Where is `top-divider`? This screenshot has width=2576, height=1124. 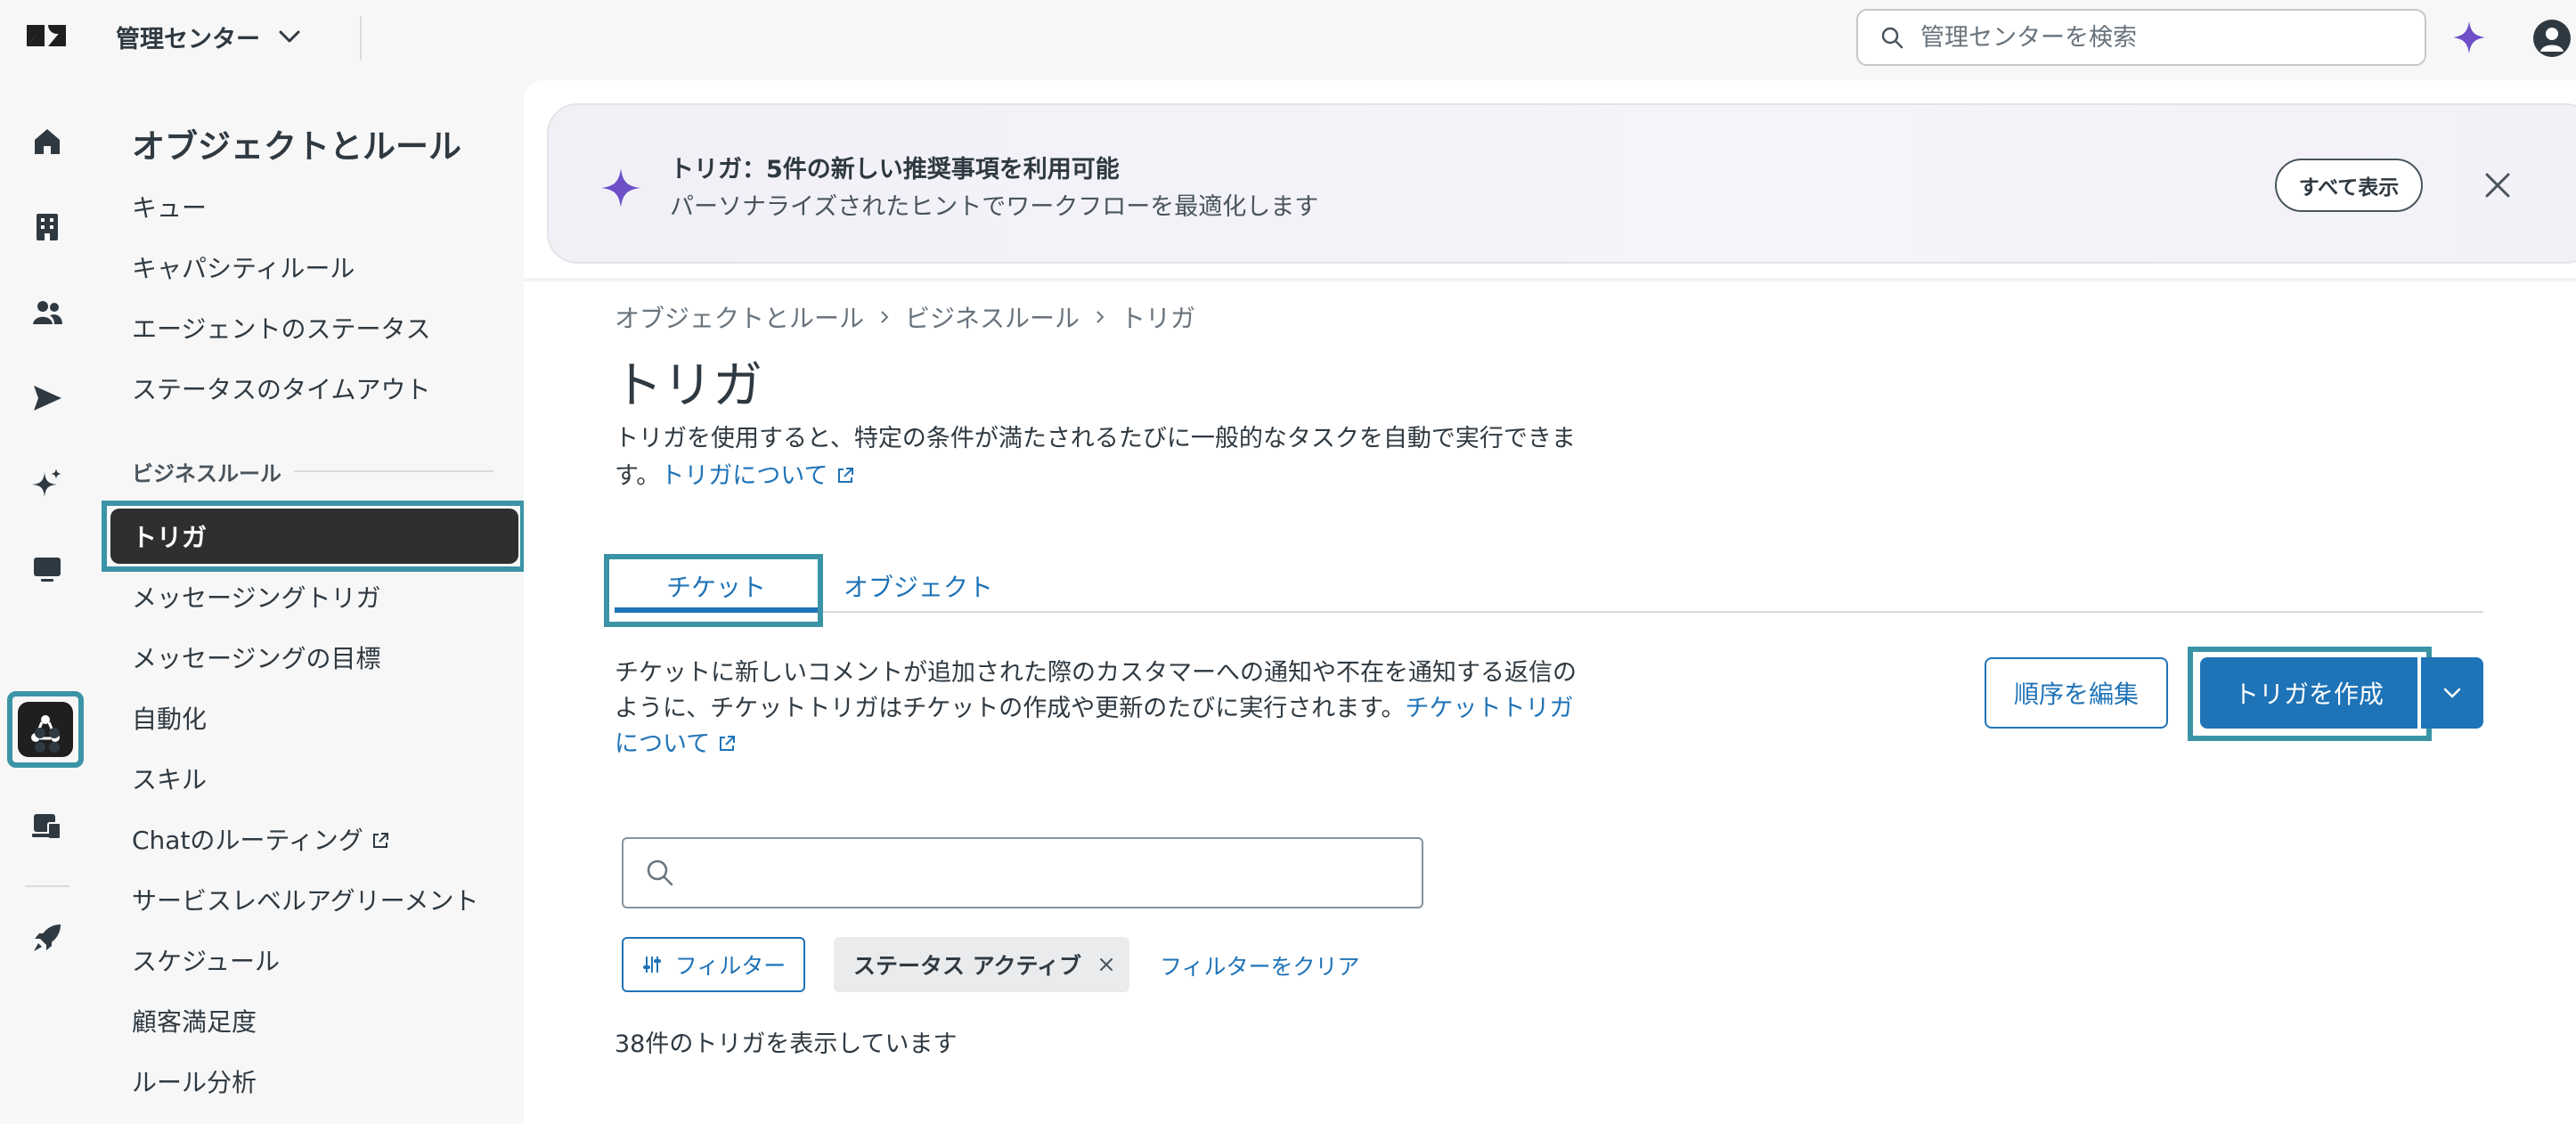
top-divider is located at coordinates (361, 38).